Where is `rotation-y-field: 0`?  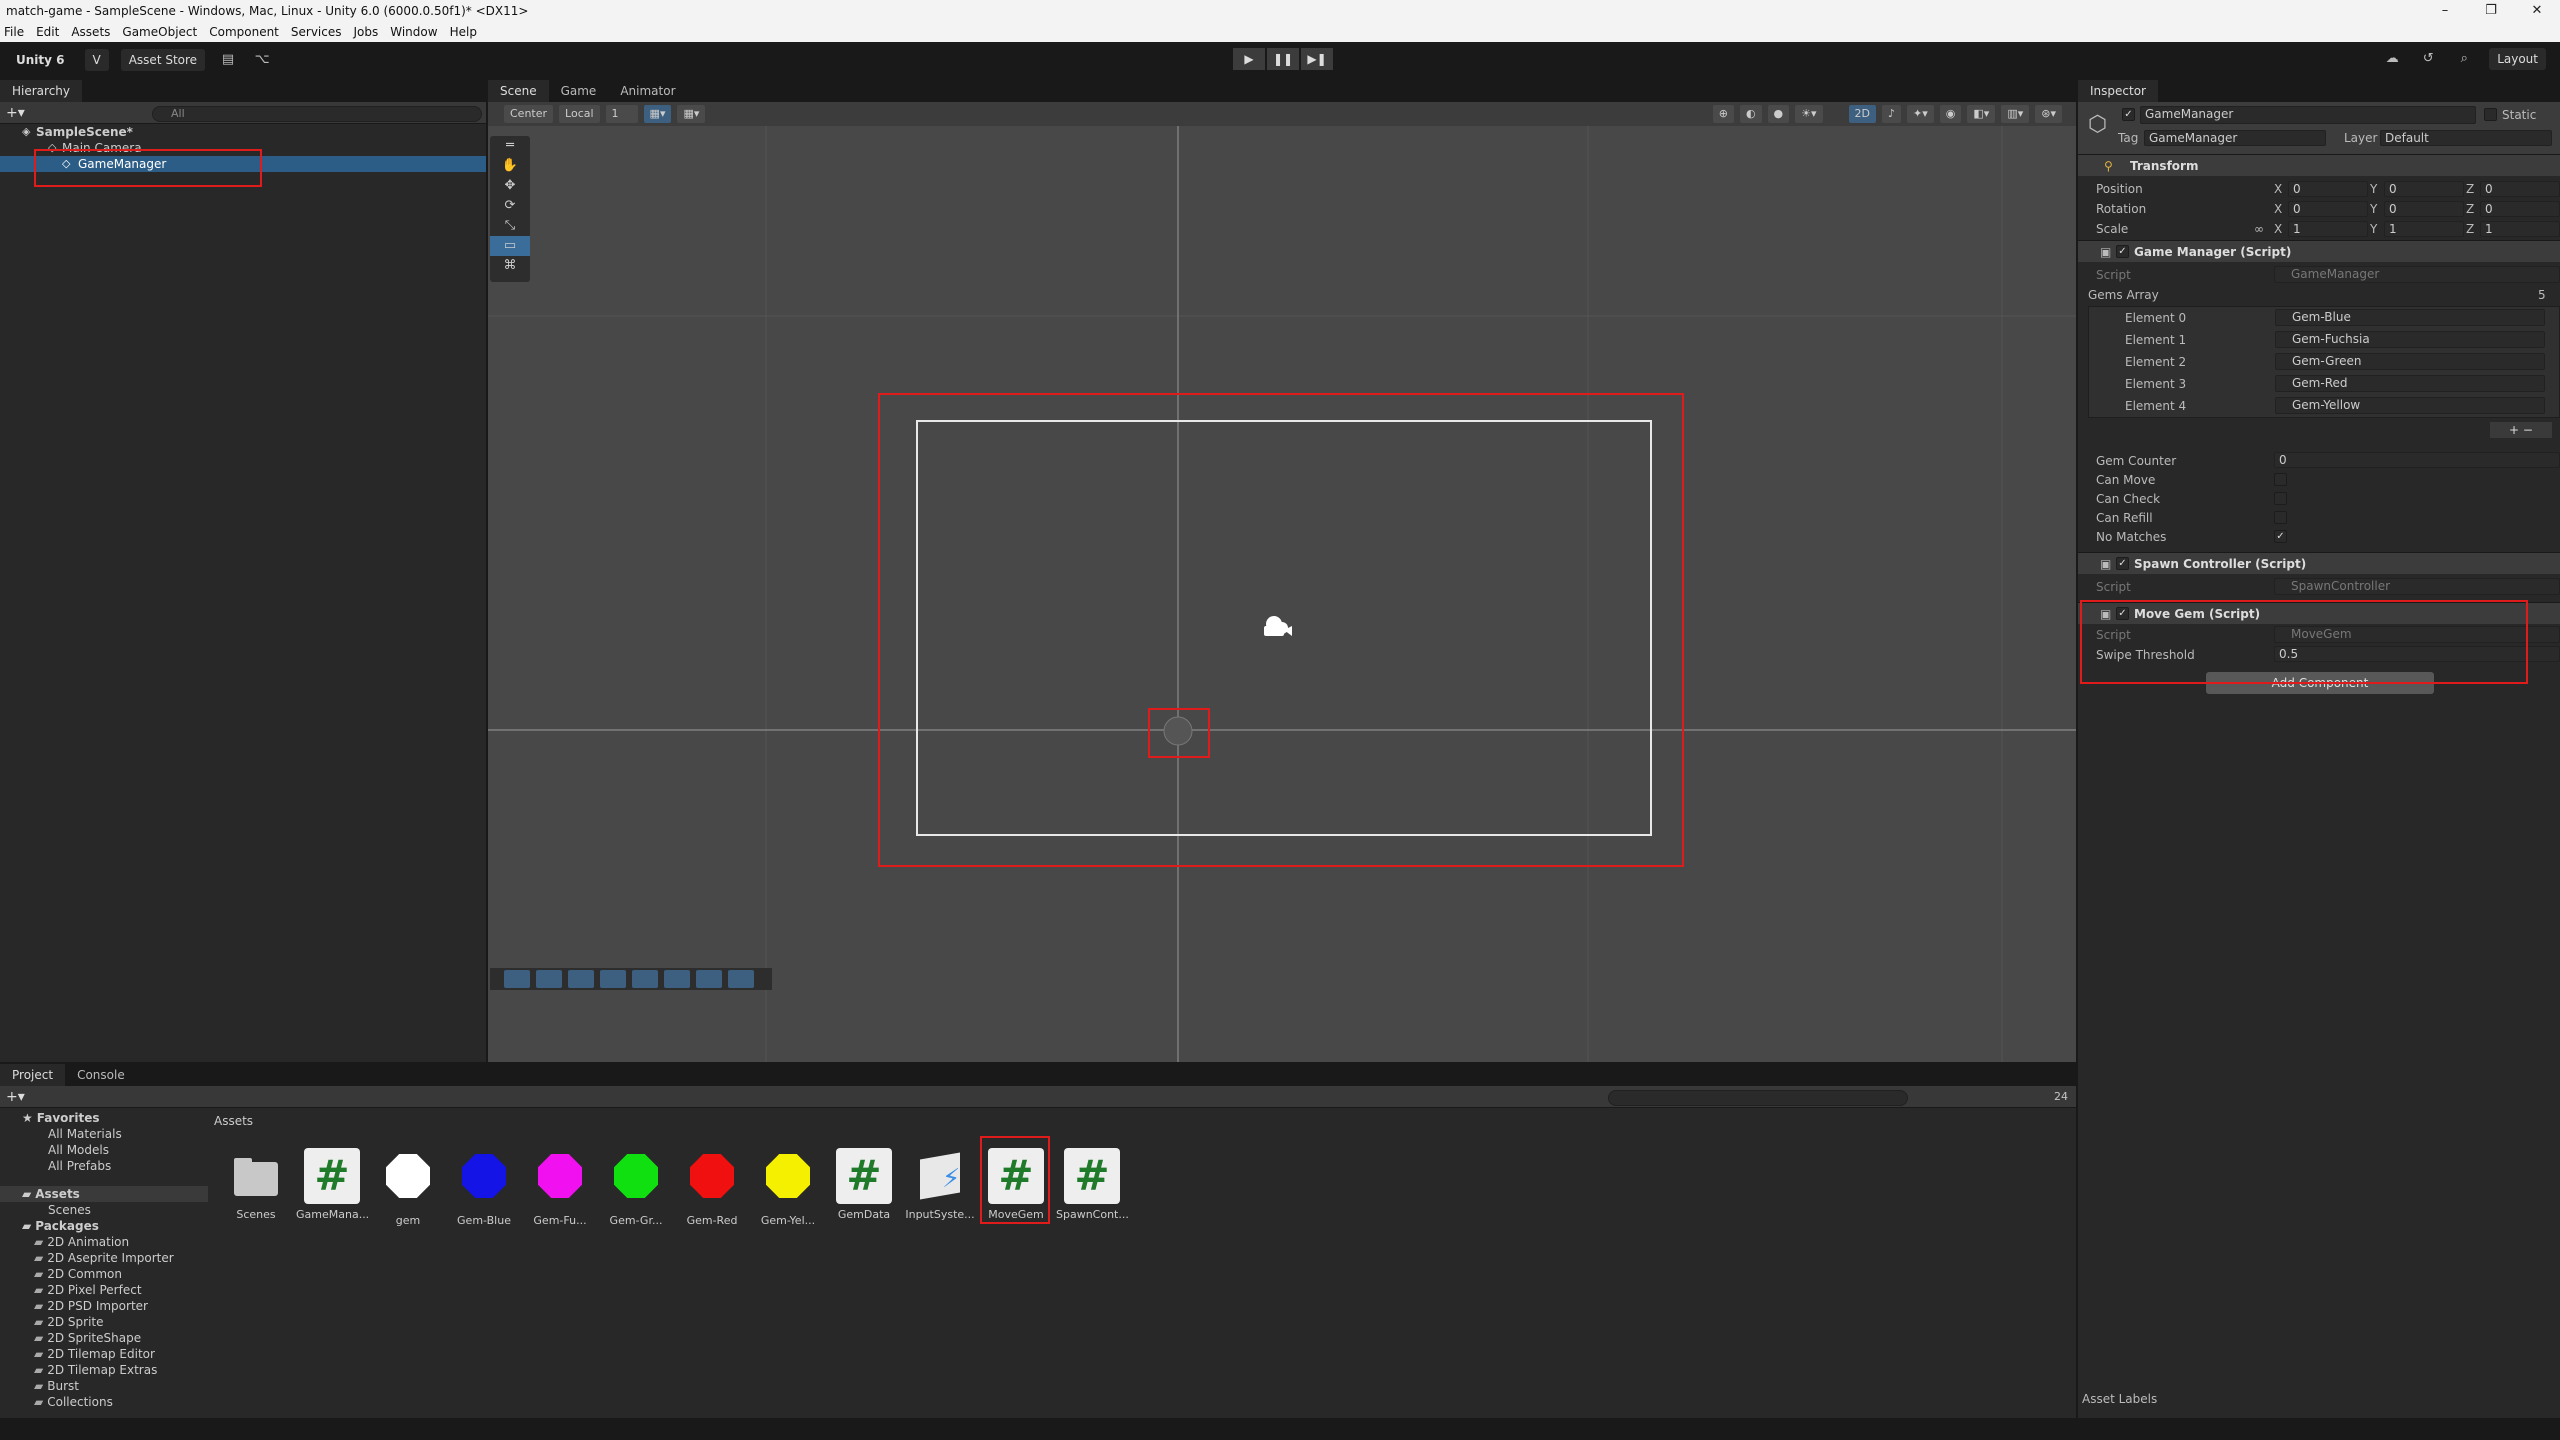
rotation-y-field: 0 is located at coordinates (2424, 209).